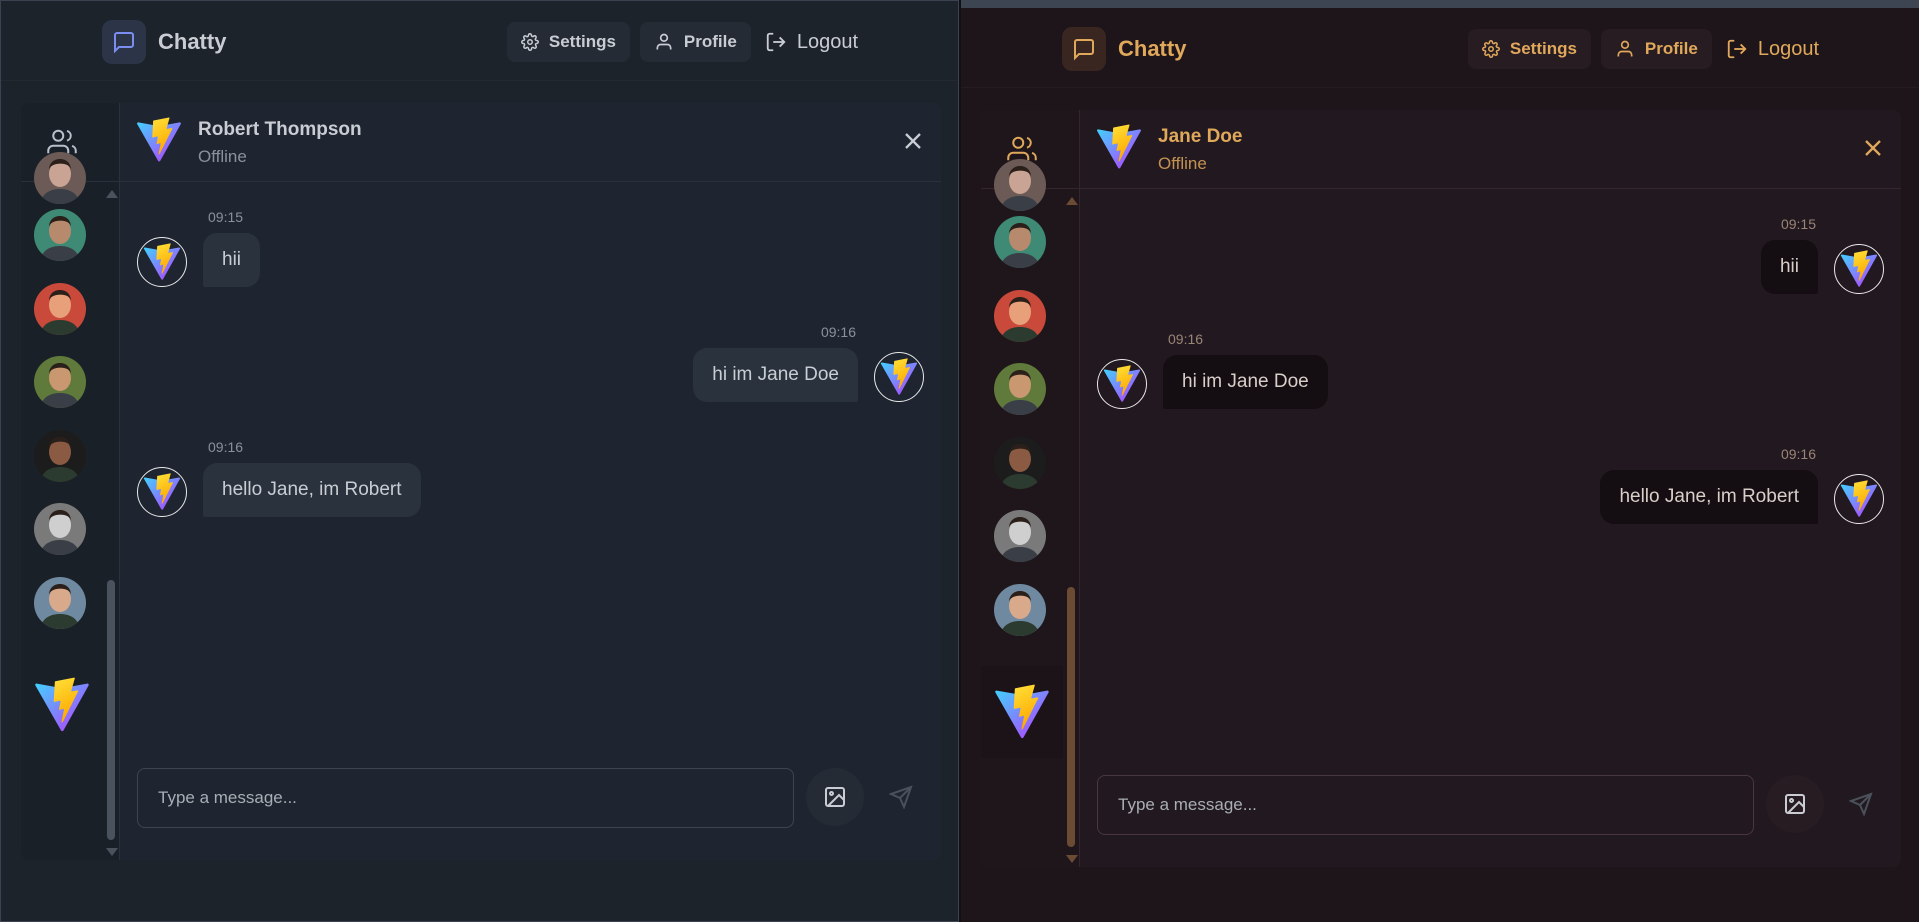  I want to click on message-time: 09:15, so click(226, 217).